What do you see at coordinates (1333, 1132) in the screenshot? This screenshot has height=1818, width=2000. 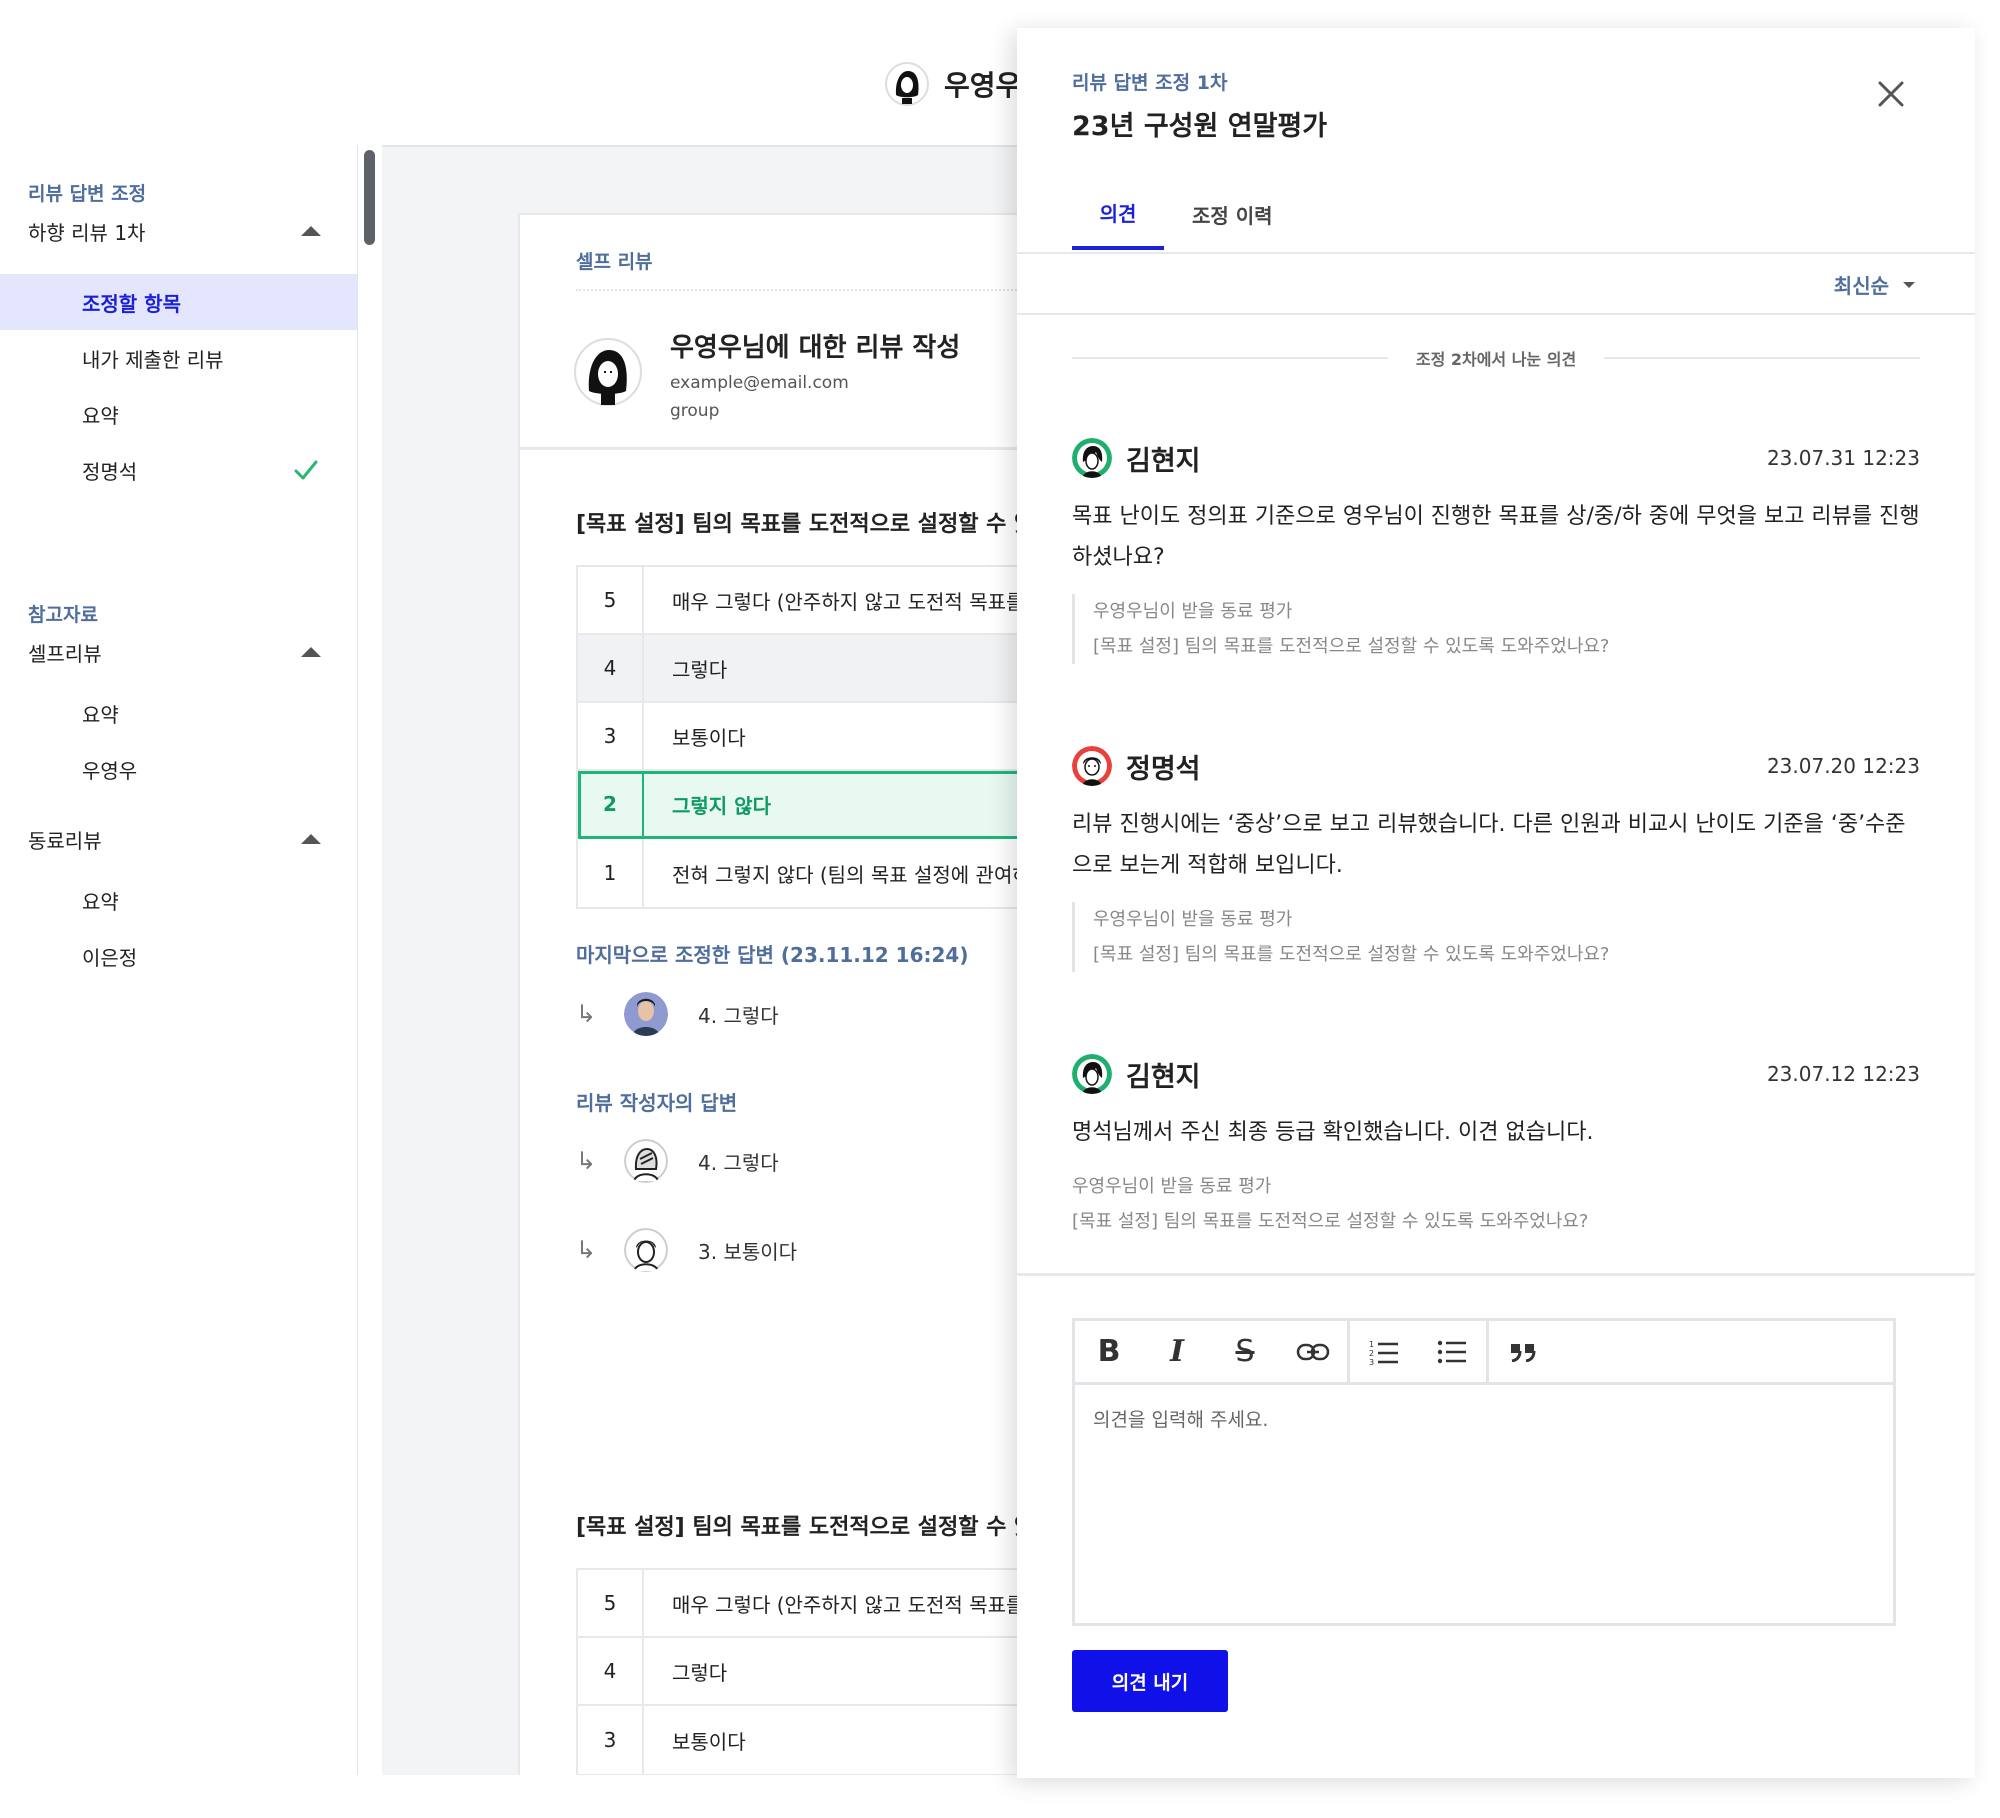 I see `comment-body: 명석님께서 주신 최종 등급 확인했습니다. 이견 없습니다.` at bounding box center [1333, 1132].